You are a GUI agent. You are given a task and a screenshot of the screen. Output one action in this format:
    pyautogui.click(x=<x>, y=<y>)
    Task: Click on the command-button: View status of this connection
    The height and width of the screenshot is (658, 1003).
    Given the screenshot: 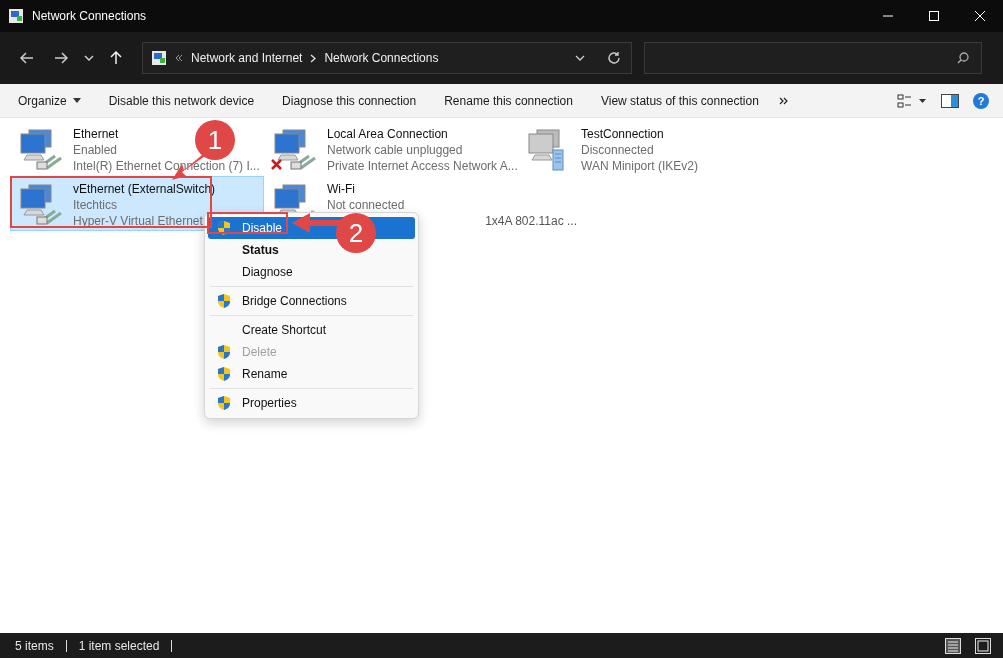 What is the action you would take?
    pyautogui.click(x=679, y=100)
    